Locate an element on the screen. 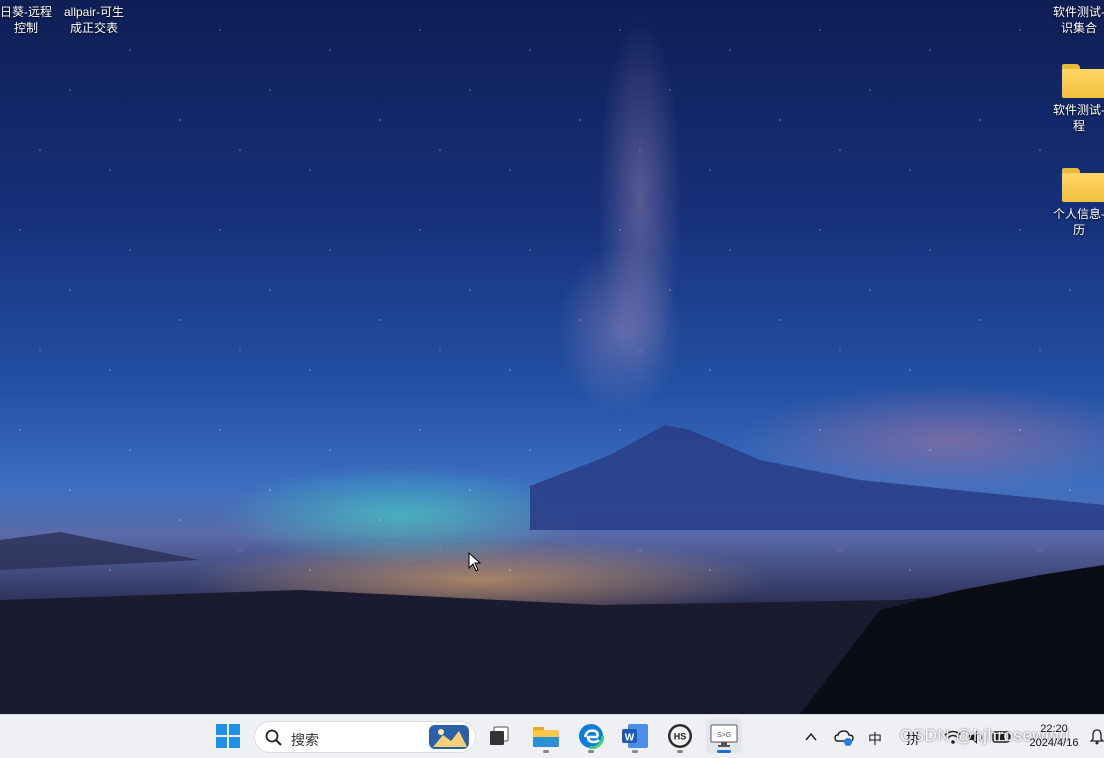 This screenshot has width=1104, height=758. hs-app-icon: HS is located at coordinates (680, 736).